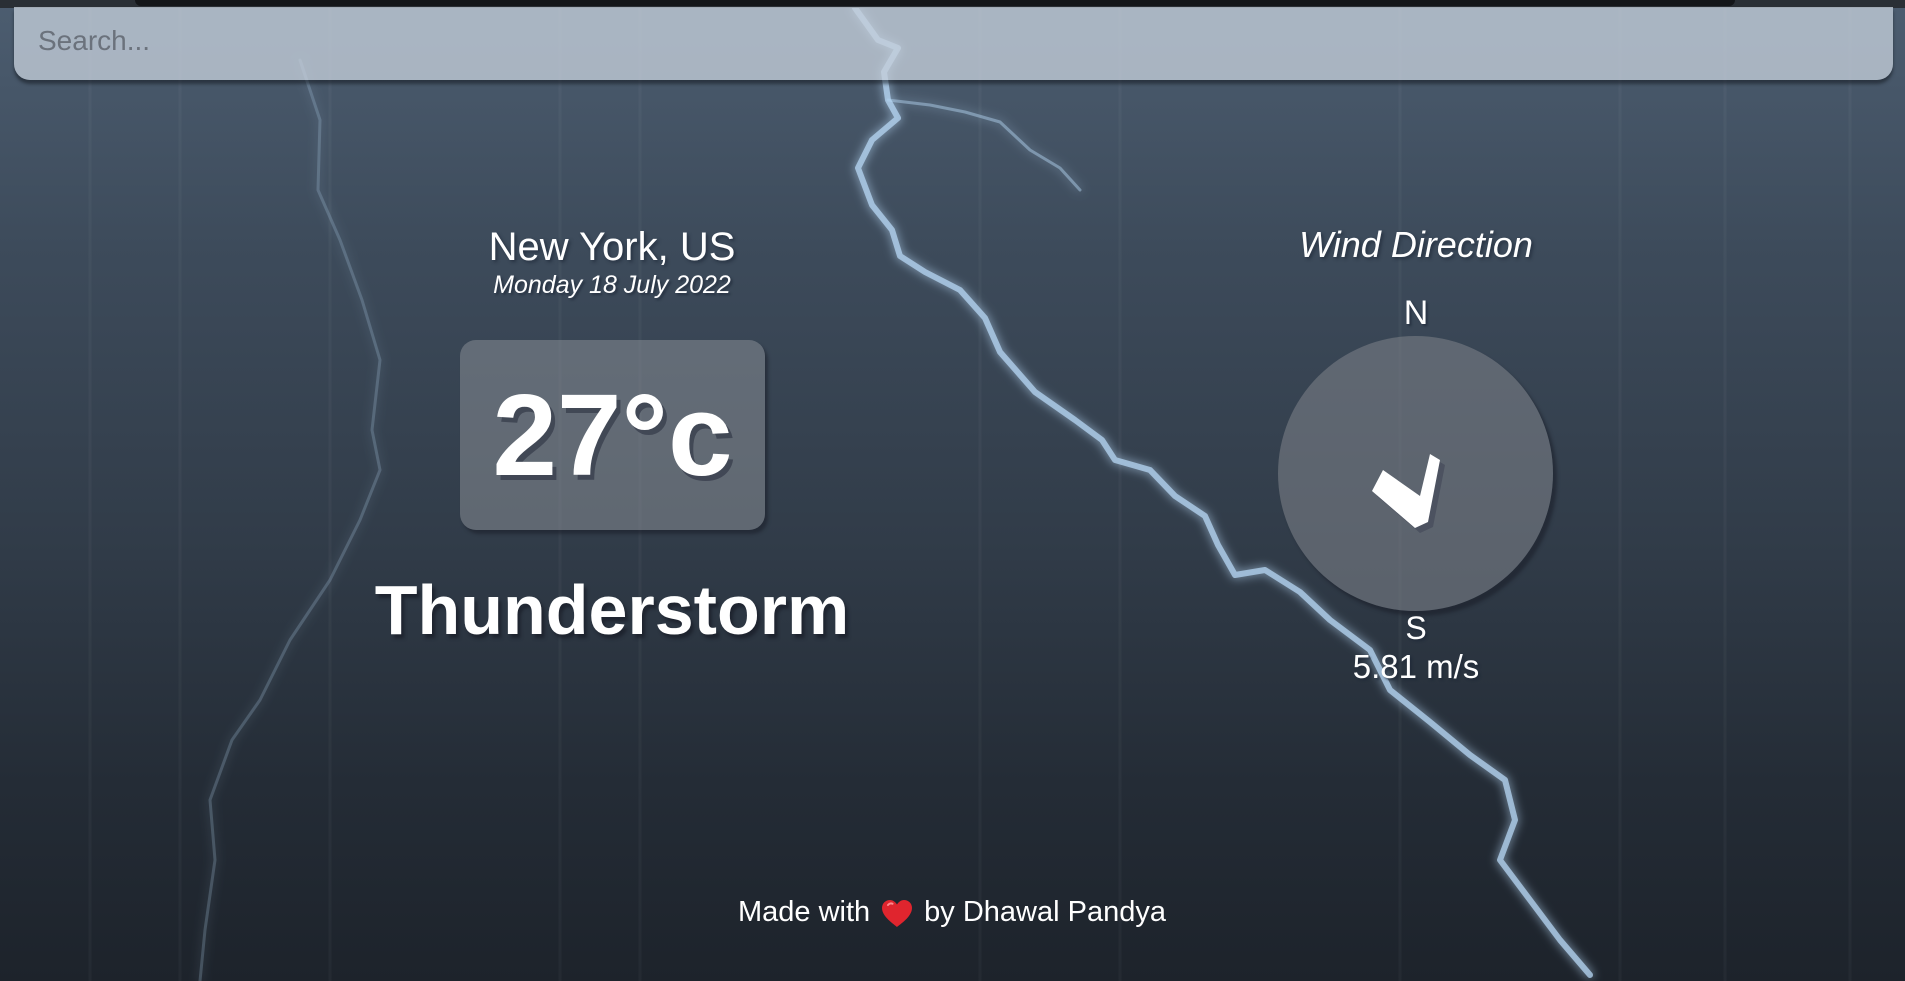 The height and width of the screenshot is (981, 1905). What do you see at coordinates (612, 285) in the screenshot?
I see `date-label: Monday 18 July 2022` at bounding box center [612, 285].